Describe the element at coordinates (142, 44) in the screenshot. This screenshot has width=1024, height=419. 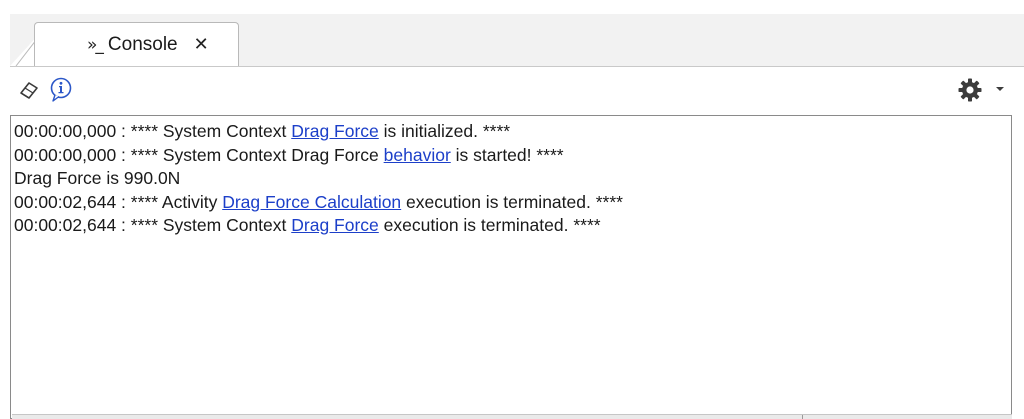
I see `tab-label: Console` at that location.